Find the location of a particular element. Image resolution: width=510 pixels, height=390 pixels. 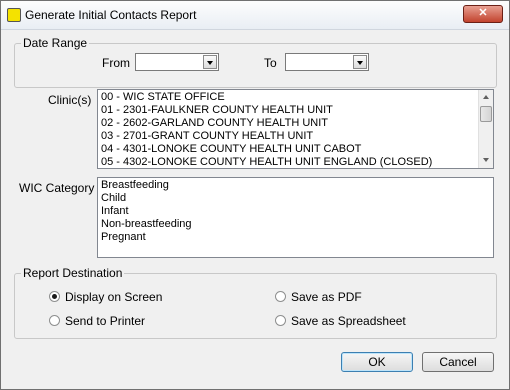

category-item: Child is located at coordinates (295, 198).